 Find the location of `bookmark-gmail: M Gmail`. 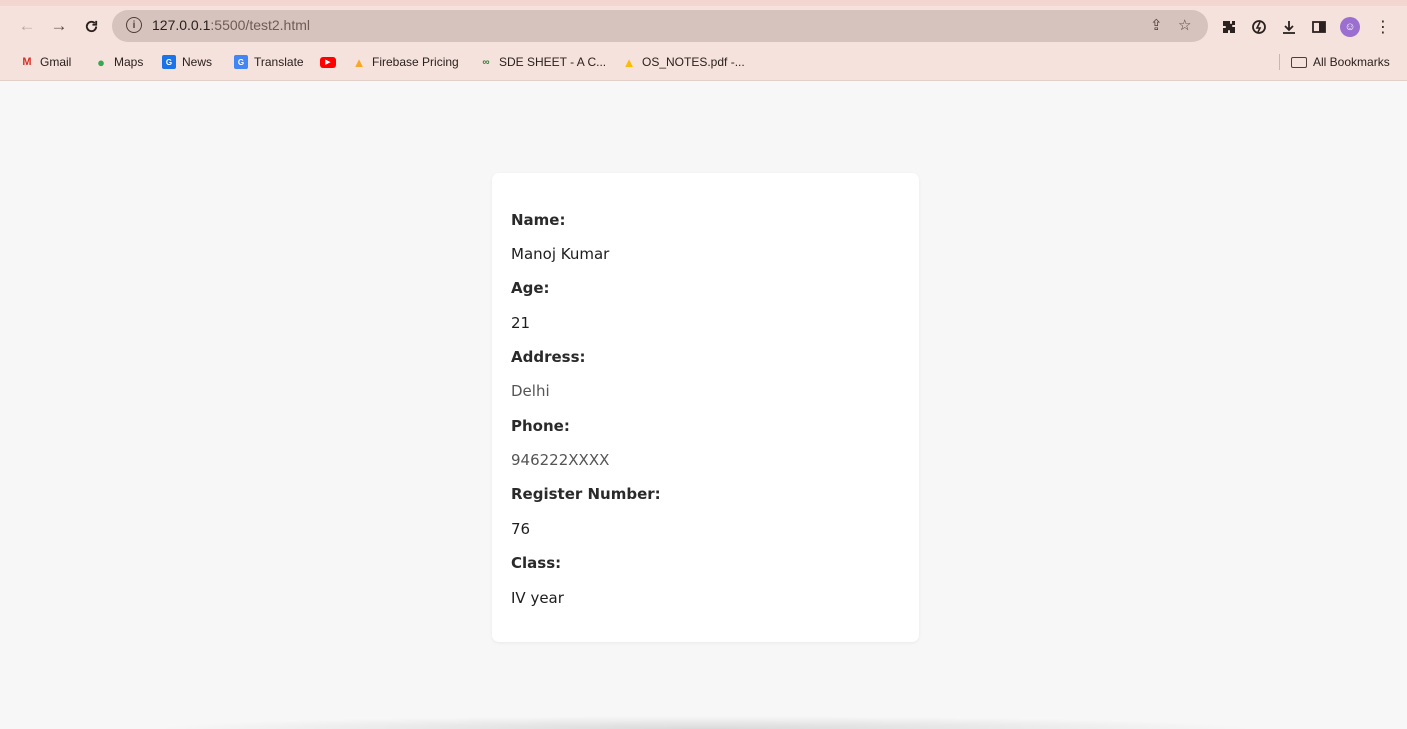

bookmark-gmail: M Gmail is located at coordinates (45, 62).